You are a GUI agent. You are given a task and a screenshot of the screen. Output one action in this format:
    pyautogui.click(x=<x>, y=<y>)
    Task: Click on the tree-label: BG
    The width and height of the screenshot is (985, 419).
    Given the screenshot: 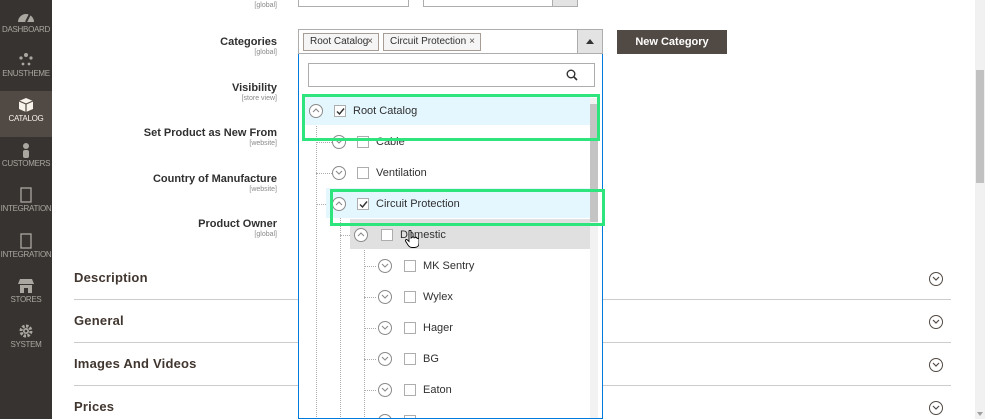 What is the action you would take?
    pyautogui.click(x=431, y=359)
    